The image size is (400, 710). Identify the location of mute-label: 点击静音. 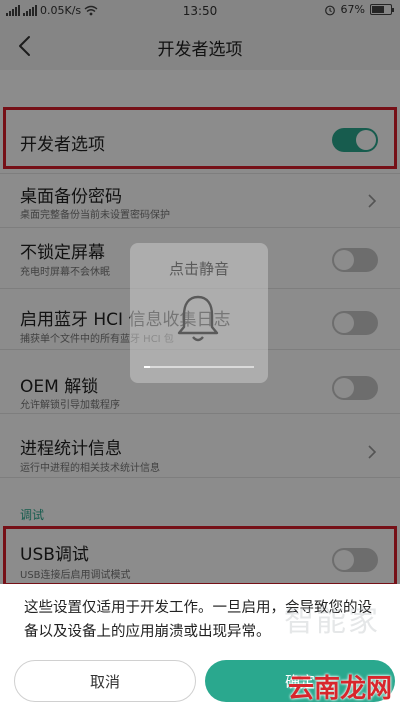
(198, 269).